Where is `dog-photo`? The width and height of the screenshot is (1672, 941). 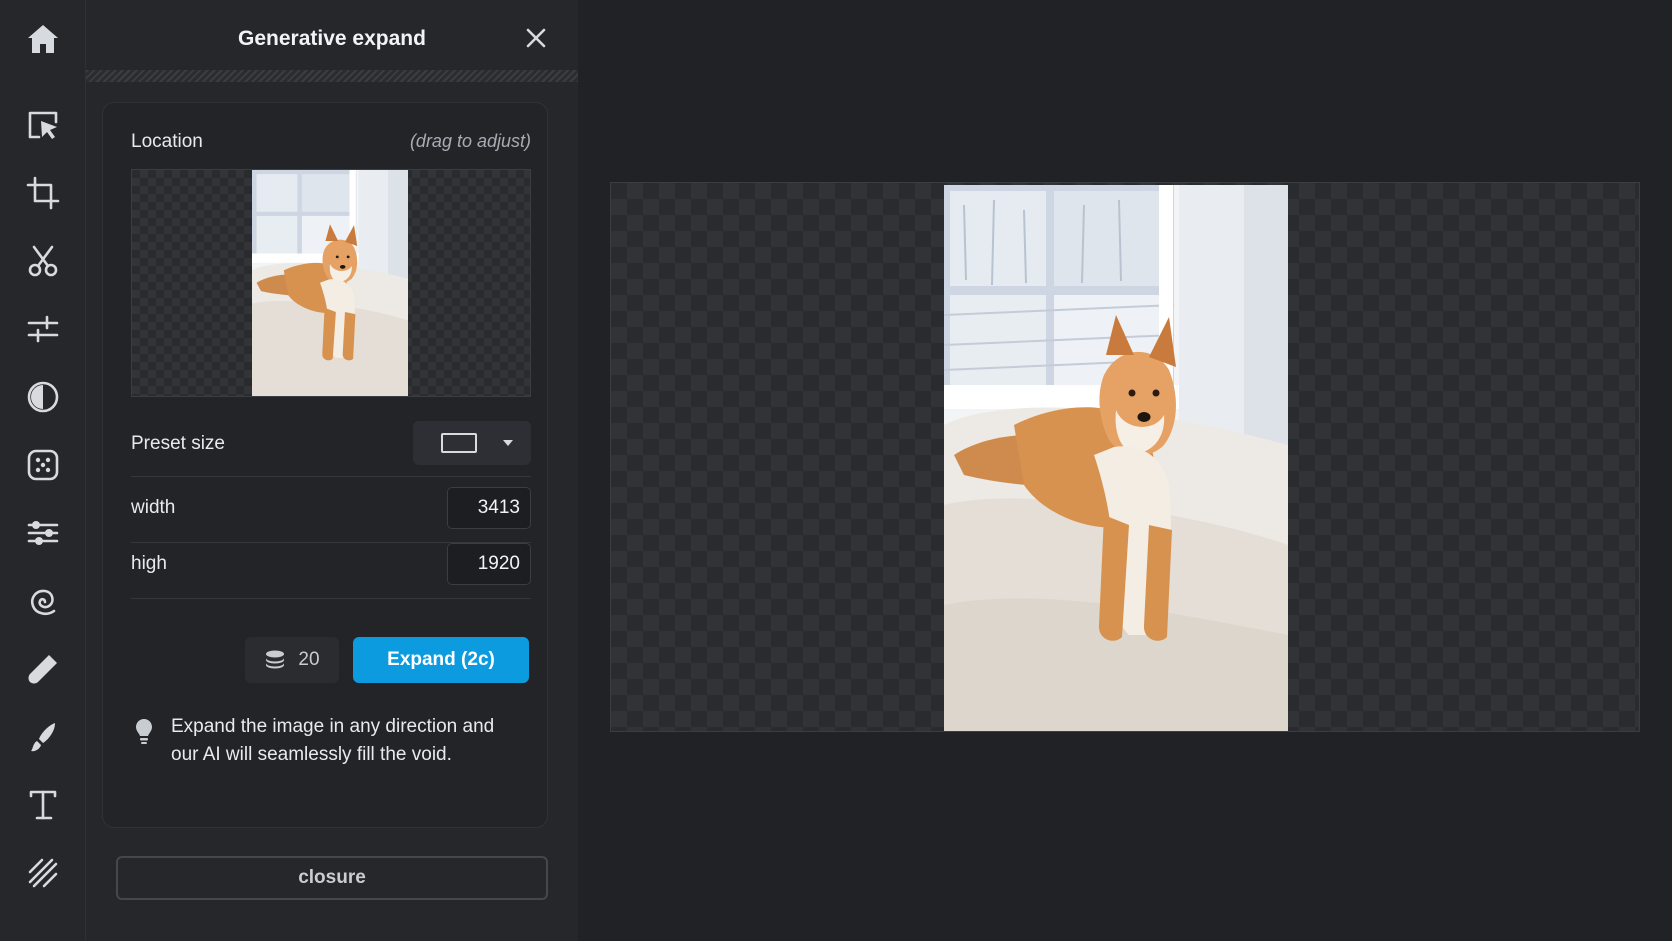 dog-photo is located at coordinates (1116, 458).